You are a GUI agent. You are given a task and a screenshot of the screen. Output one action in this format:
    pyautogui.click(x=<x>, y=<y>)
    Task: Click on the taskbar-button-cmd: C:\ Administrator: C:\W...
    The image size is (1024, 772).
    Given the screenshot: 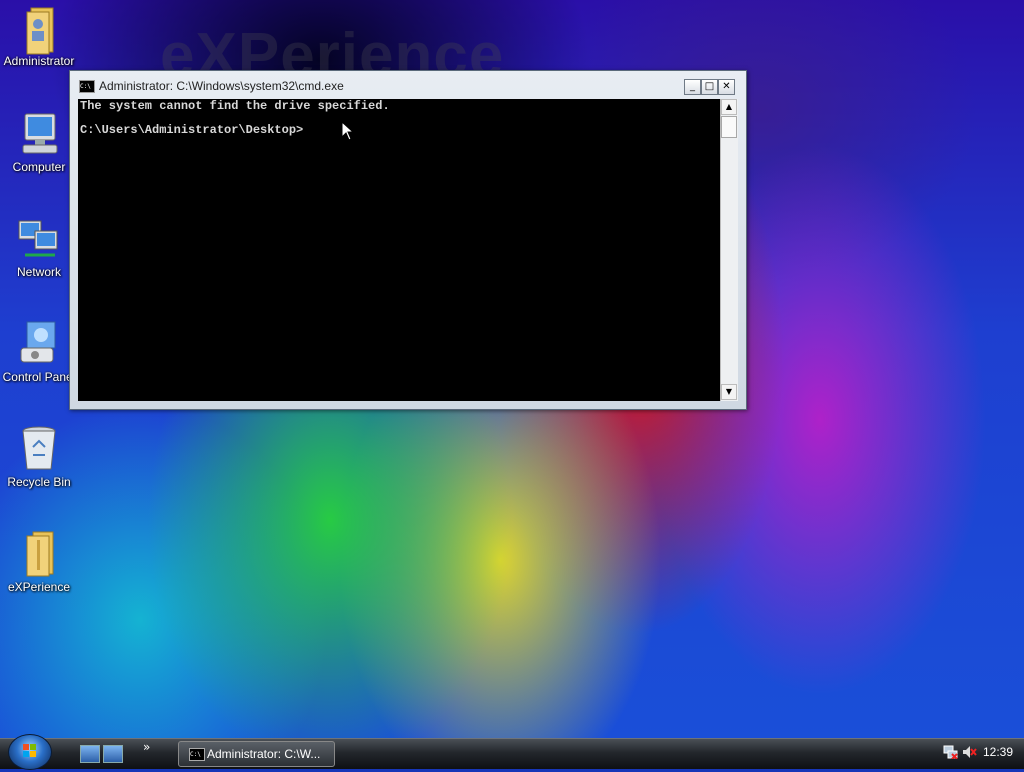 What is the action you would take?
    pyautogui.click(x=256, y=754)
    